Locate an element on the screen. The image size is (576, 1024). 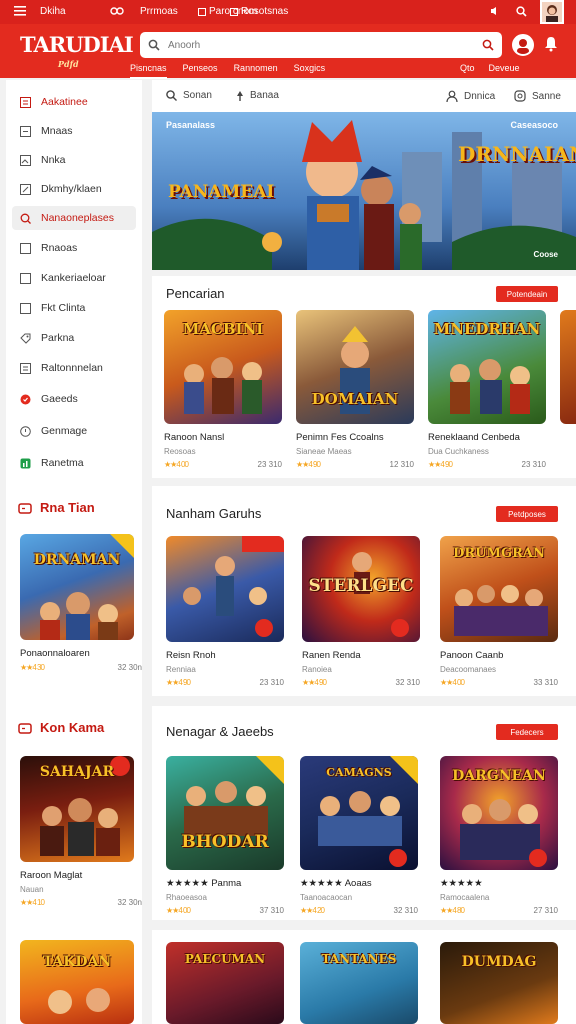
sidebar-item-11: Gaeeds is located at coordinates (74, 399).